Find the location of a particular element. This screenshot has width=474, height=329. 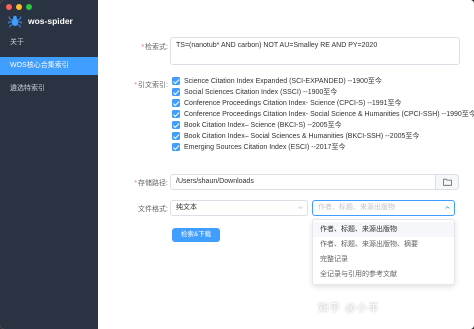

search-label: *检索式: is located at coordinates (154, 47).